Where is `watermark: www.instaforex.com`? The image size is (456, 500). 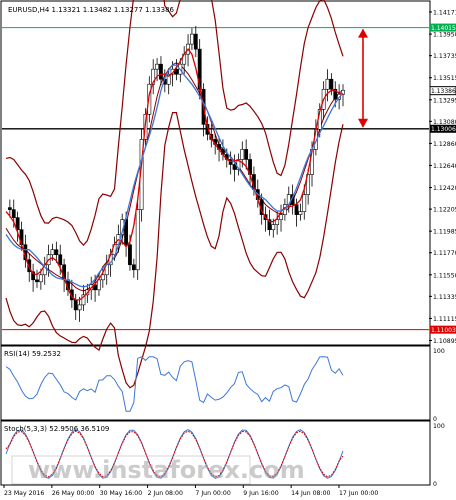 watermark: www.instaforex.com is located at coordinates (166, 470).